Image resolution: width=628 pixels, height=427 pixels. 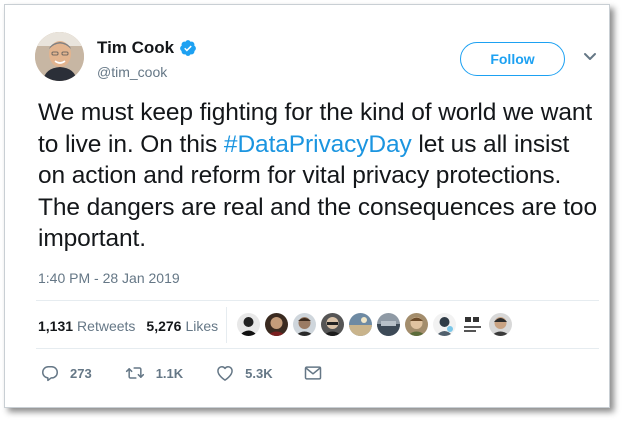 I want to click on tweet-timestamp: 1:40 PM - 28 Jan 2019, so click(x=109, y=278).